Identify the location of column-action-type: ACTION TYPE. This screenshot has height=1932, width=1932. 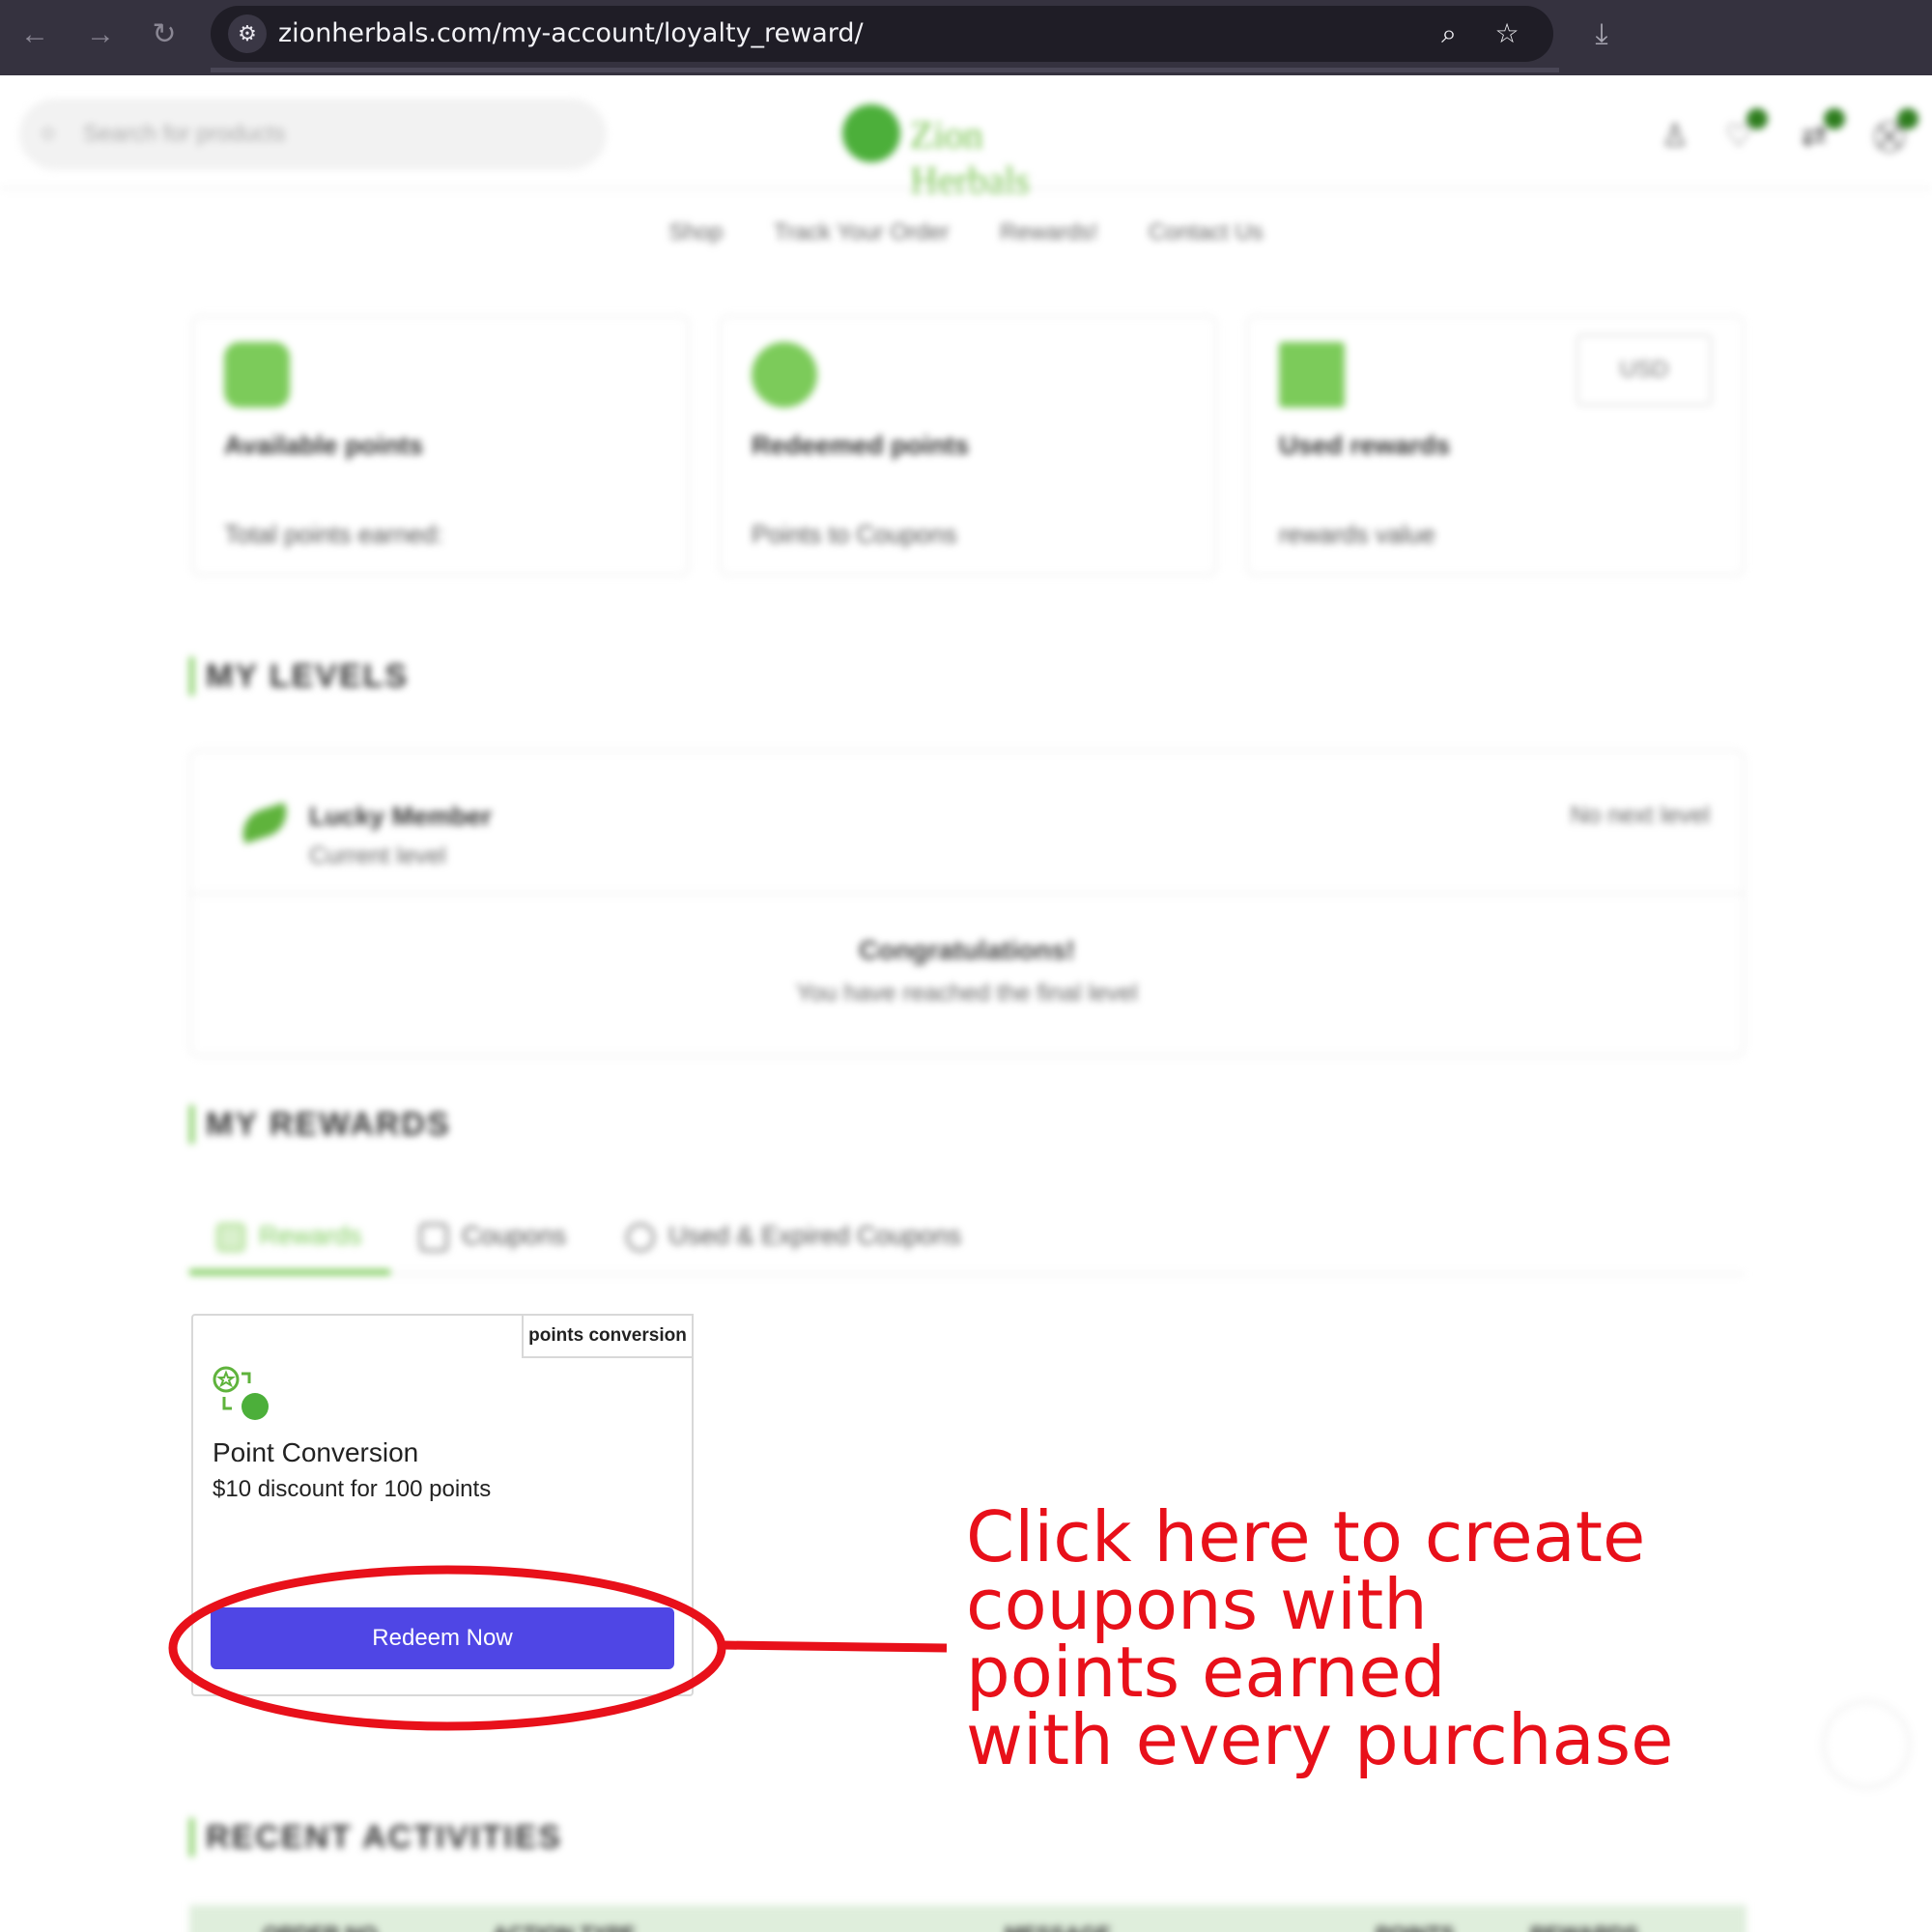
(564, 1927).